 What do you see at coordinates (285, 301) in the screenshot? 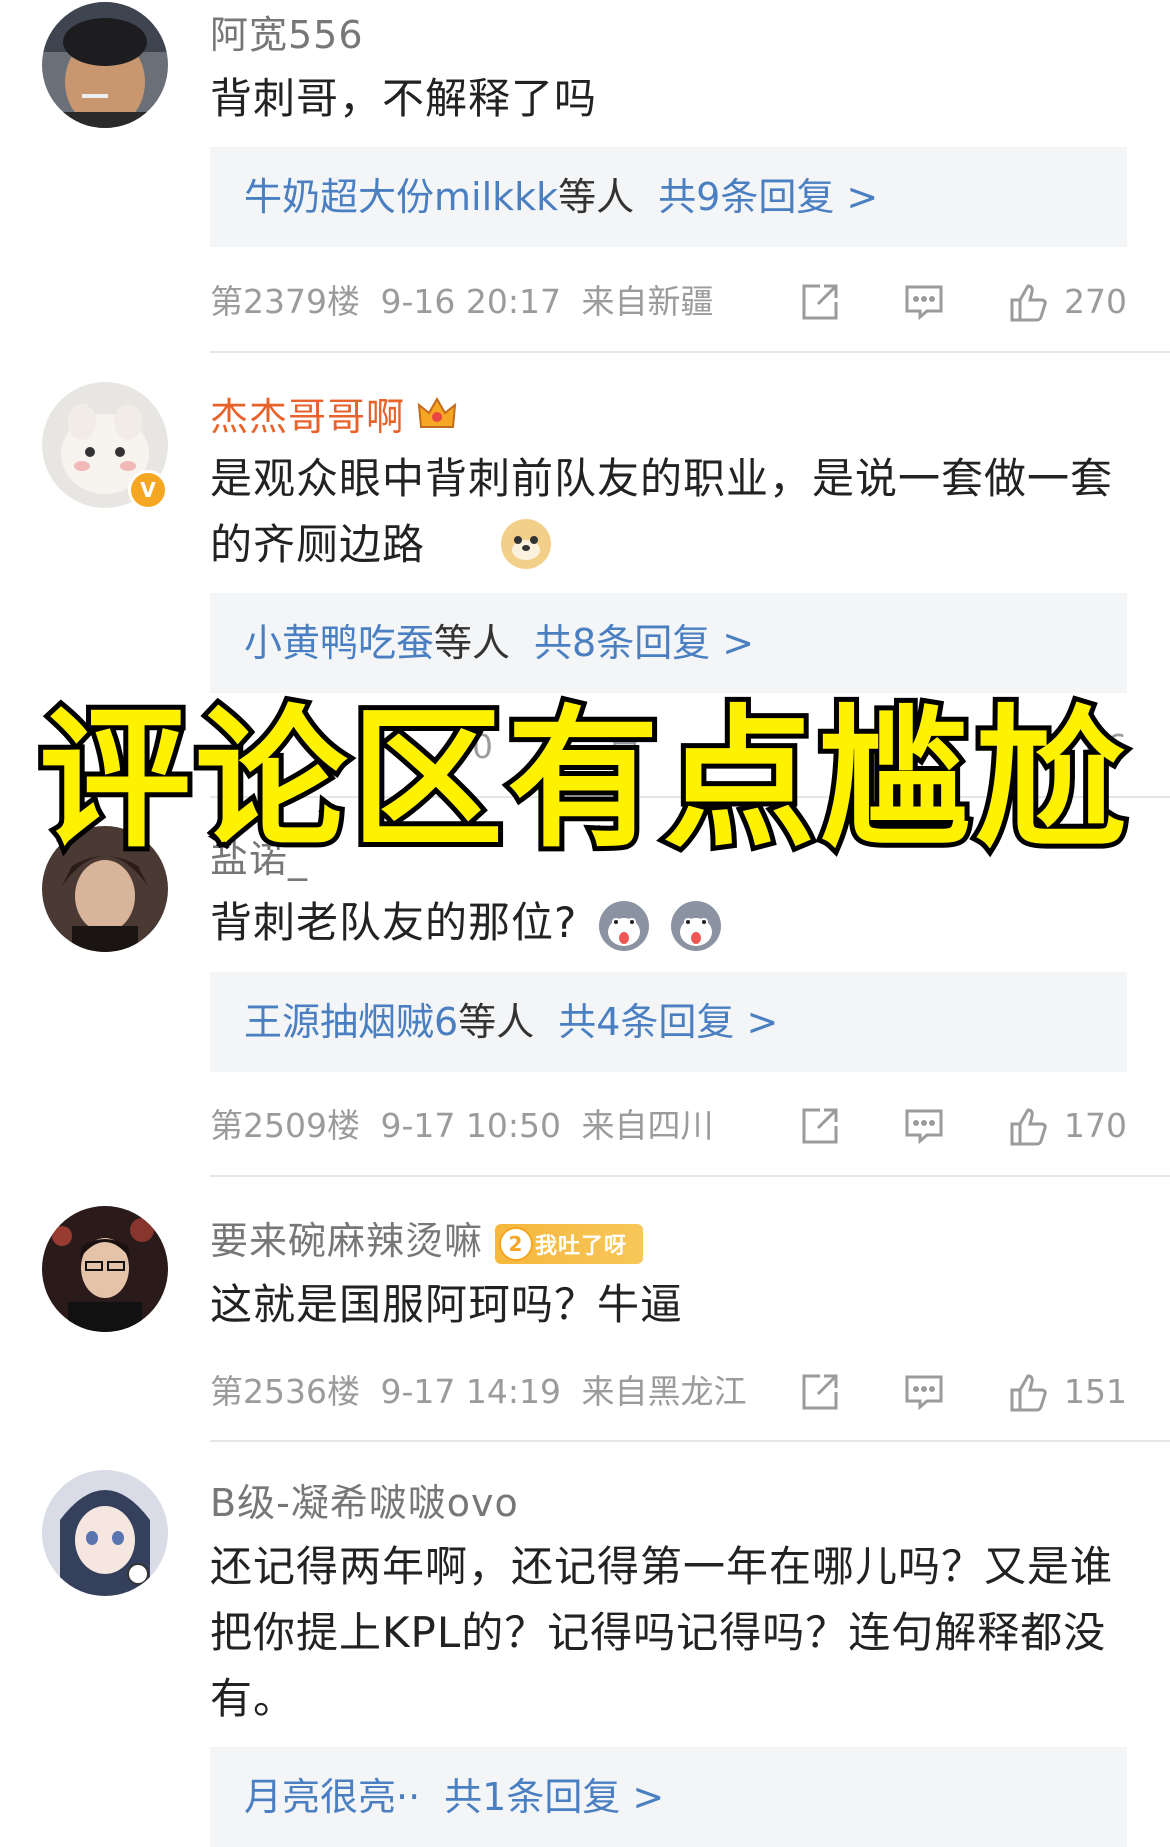
I see `floor-number: 第2379楼` at bounding box center [285, 301].